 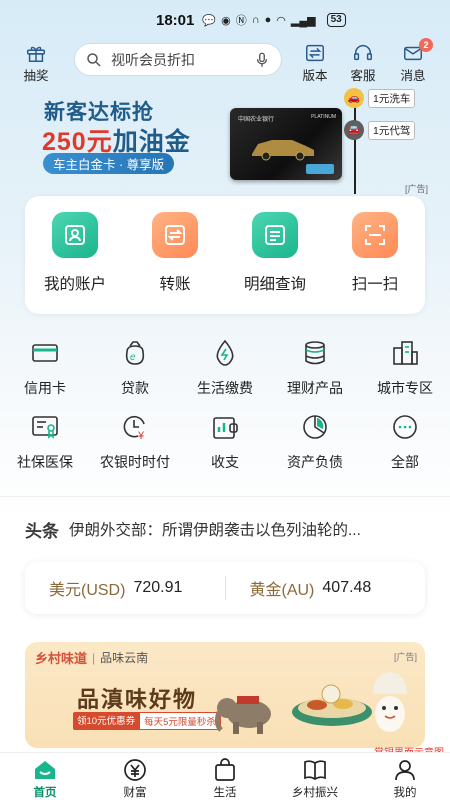 I want to click on gift-car-wash: 🚗 1元洗车, so click(x=380, y=98).